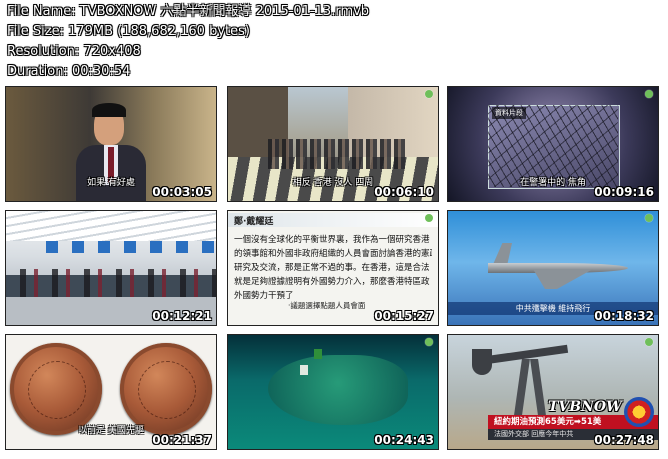 The height and width of the screenshot is (459, 668). I want to click on archive-tag: 資料片段, so click(509, 113).